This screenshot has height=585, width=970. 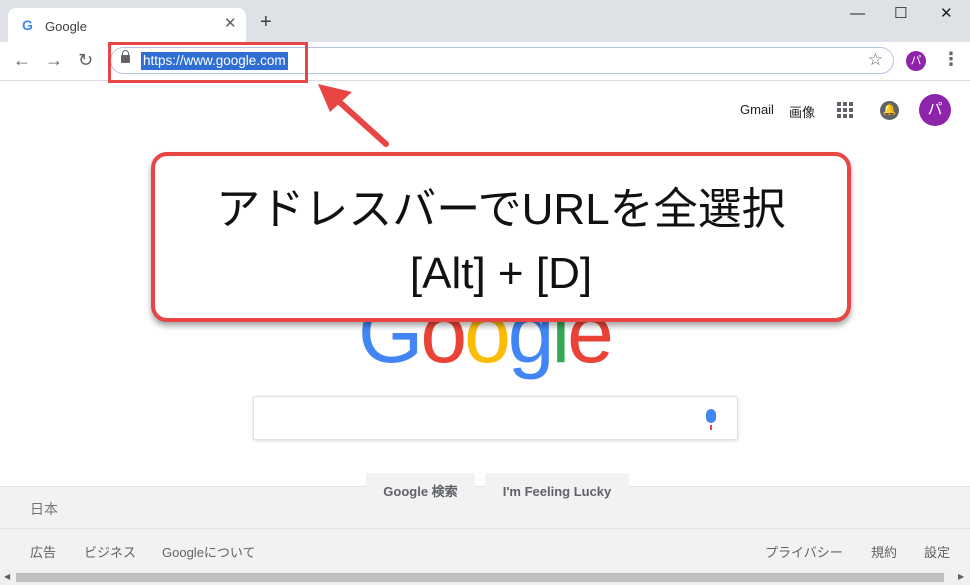 What do you see at coordinates (480, 577) in the screenshot?
I see `scrollbar-thumb` at bounding box center [480, 577].